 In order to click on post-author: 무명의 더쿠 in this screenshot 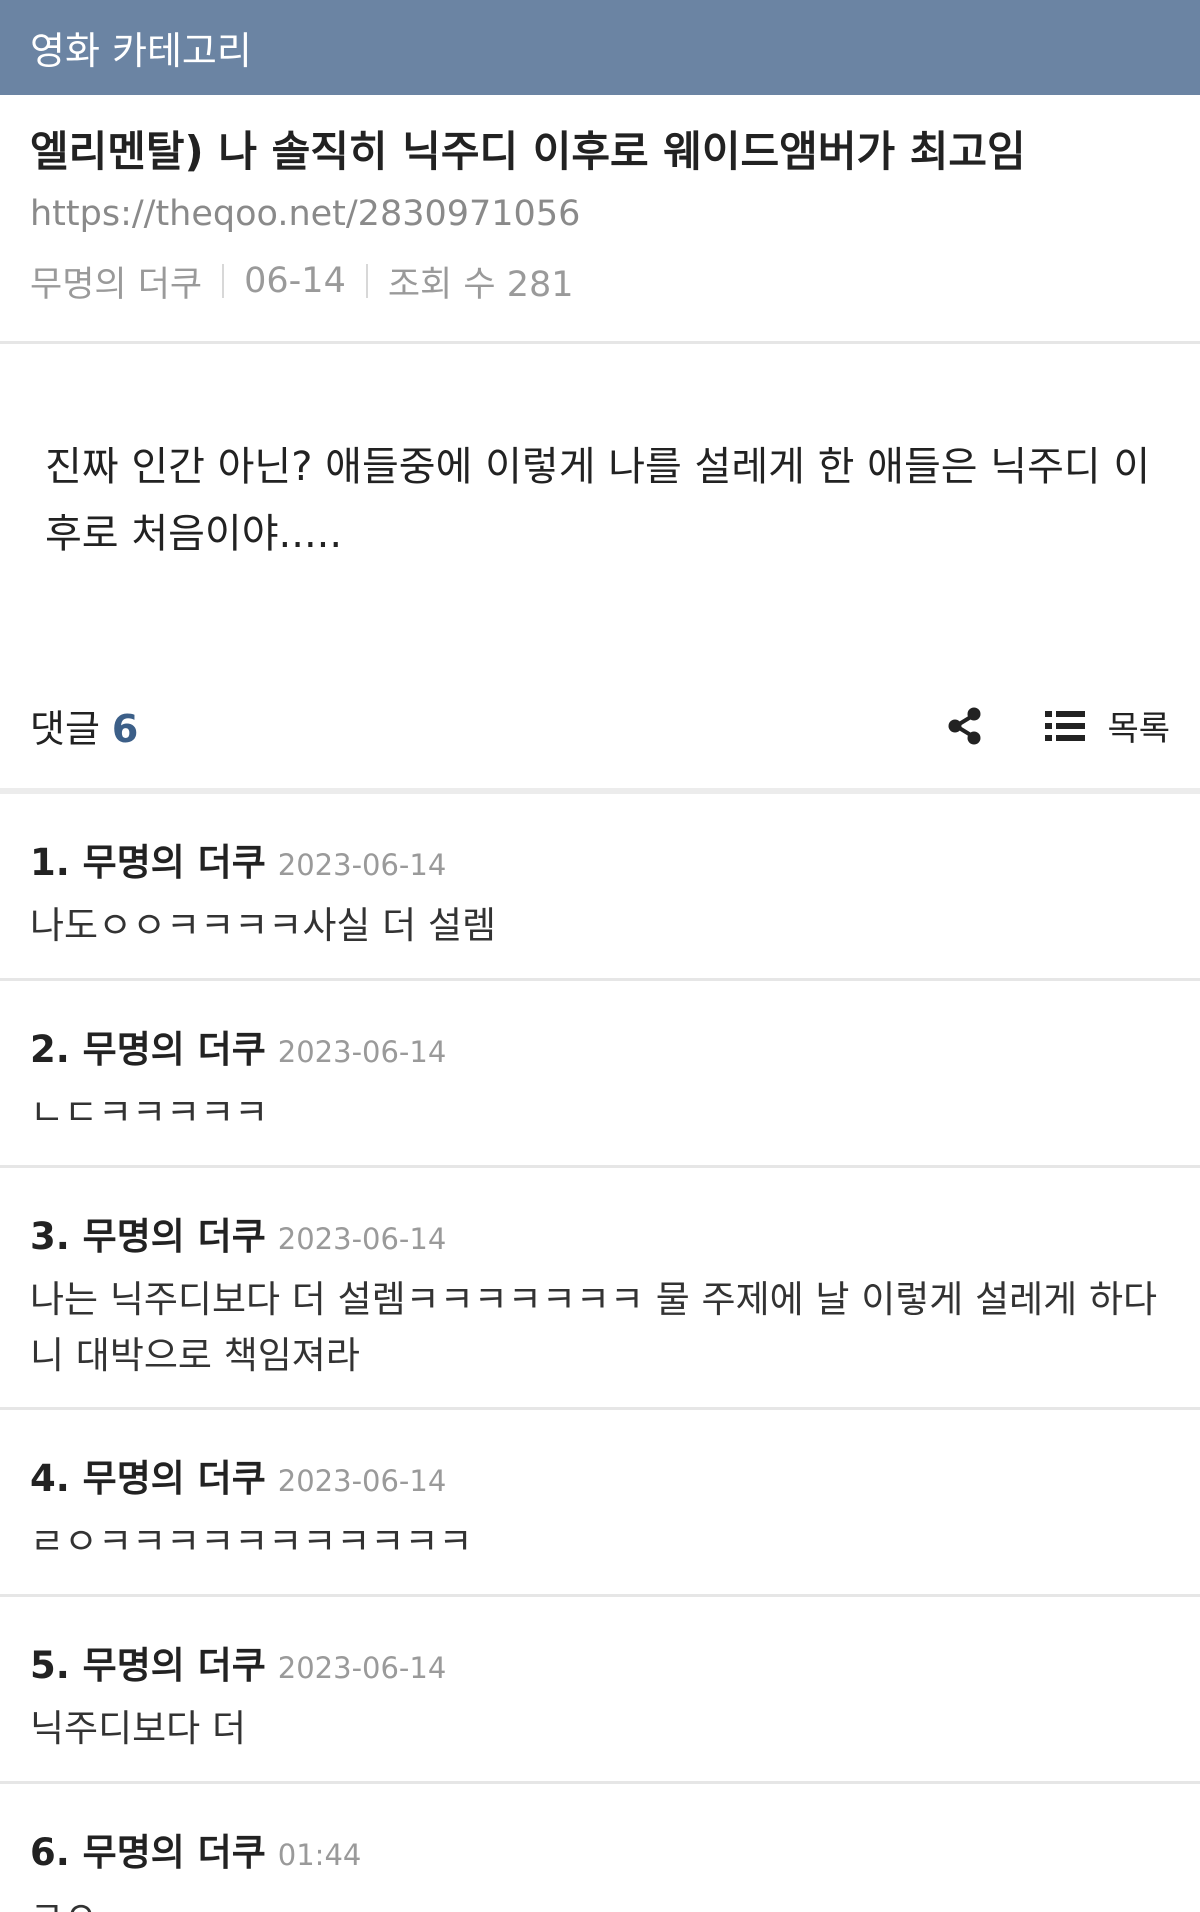, I will do `click(116, 284)`.